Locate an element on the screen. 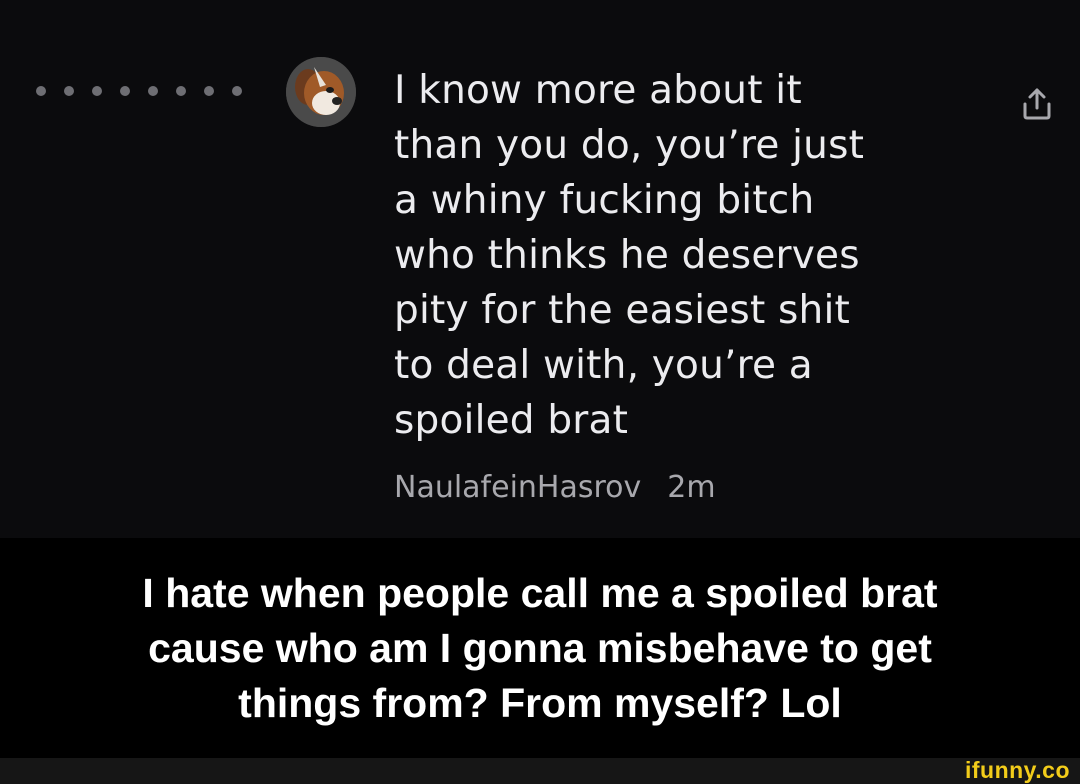 This screenshot has width=1080, height=784. username: NaulafeinHasrov is located at coordinates (517, 487).